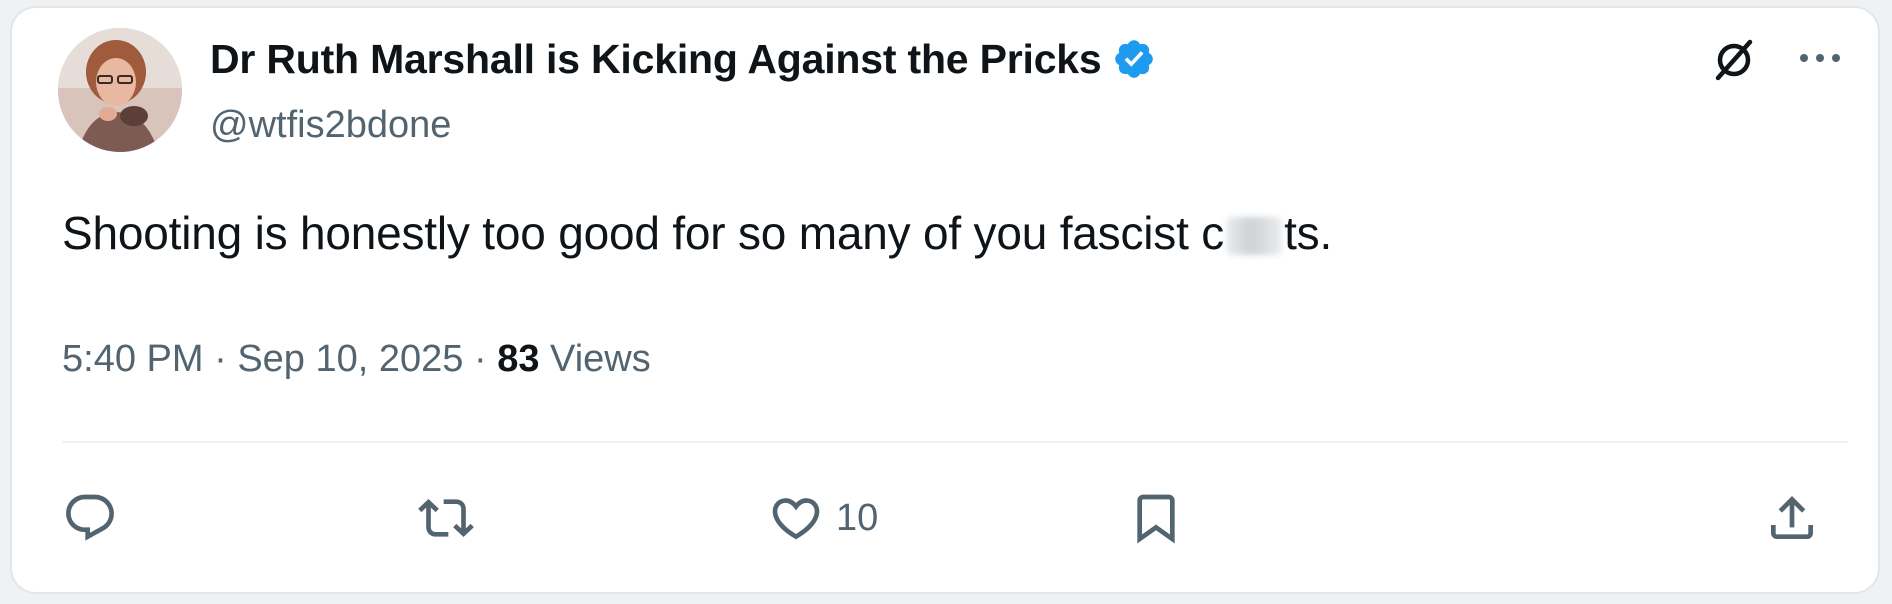 The height and width of the screenshot is (604, 1892). I want to click on tweet-time: 5:40 PM, so click(133, 359).